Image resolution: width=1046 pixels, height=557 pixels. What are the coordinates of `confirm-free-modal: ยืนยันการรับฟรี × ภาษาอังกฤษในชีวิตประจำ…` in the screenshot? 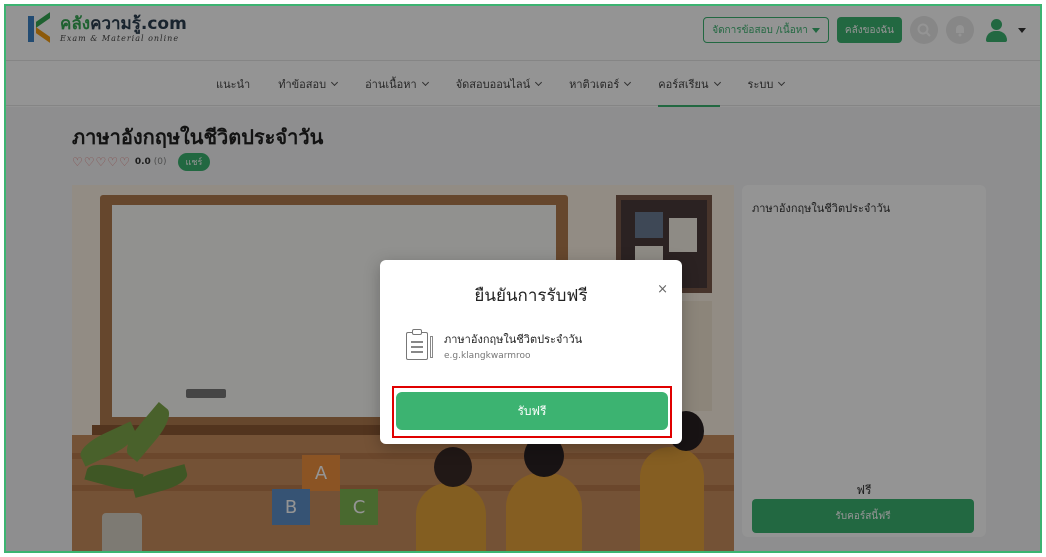 It's located at (531, 352).